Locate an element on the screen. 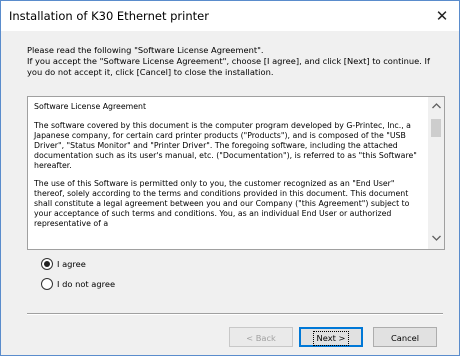 This screenshot has width=460, height=356. agree-radio-label: I agree is located at coordinates (71, 264).